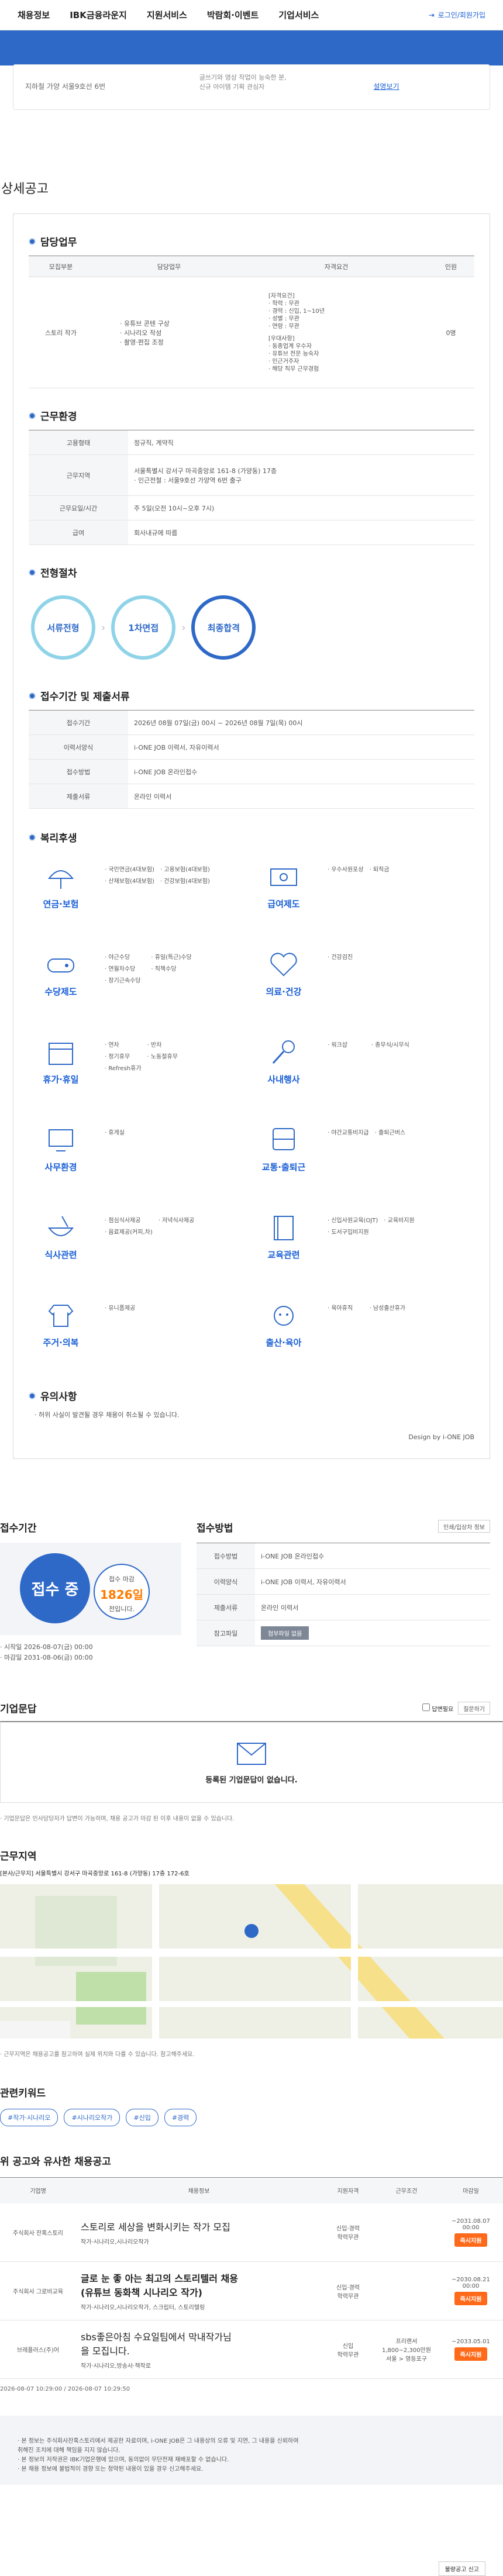 The image size is (503, 2576). Describe the element at coordinates (98, 15) in the screenshot. I see `nav-item-lounge: IBK금융라운지` at that location.